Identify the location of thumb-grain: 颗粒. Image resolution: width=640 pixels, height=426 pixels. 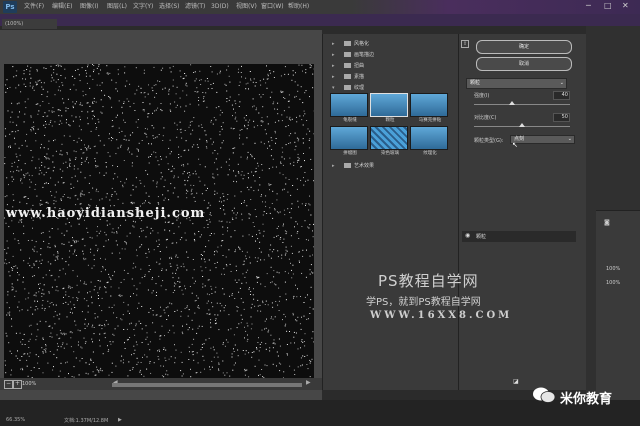
(390, 108).